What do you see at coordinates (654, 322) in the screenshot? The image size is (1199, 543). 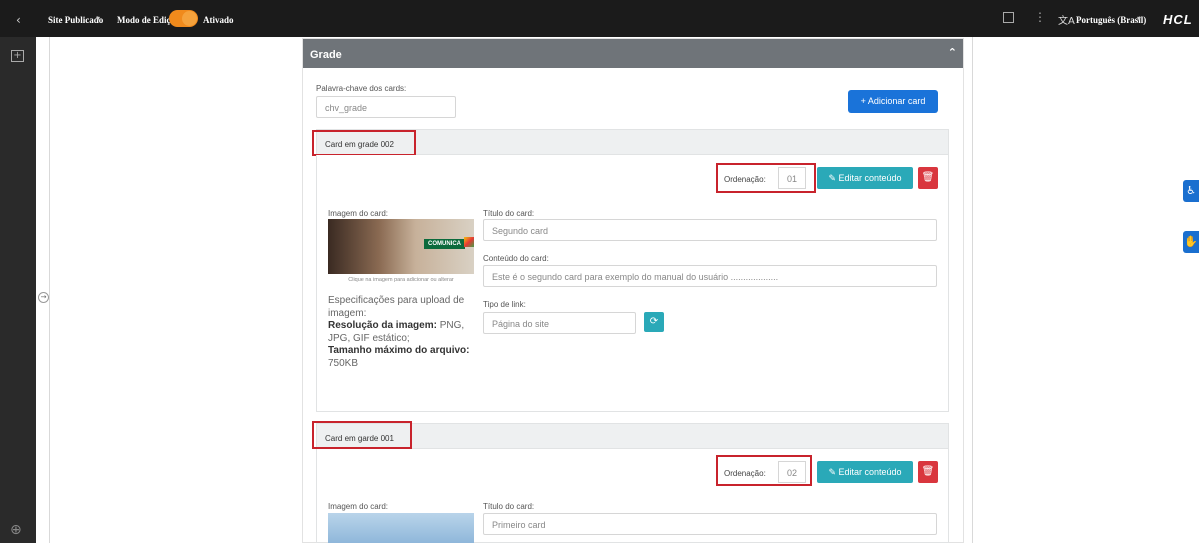 I see `refresh-icon: ⟳` at bounding box center [654, 322].